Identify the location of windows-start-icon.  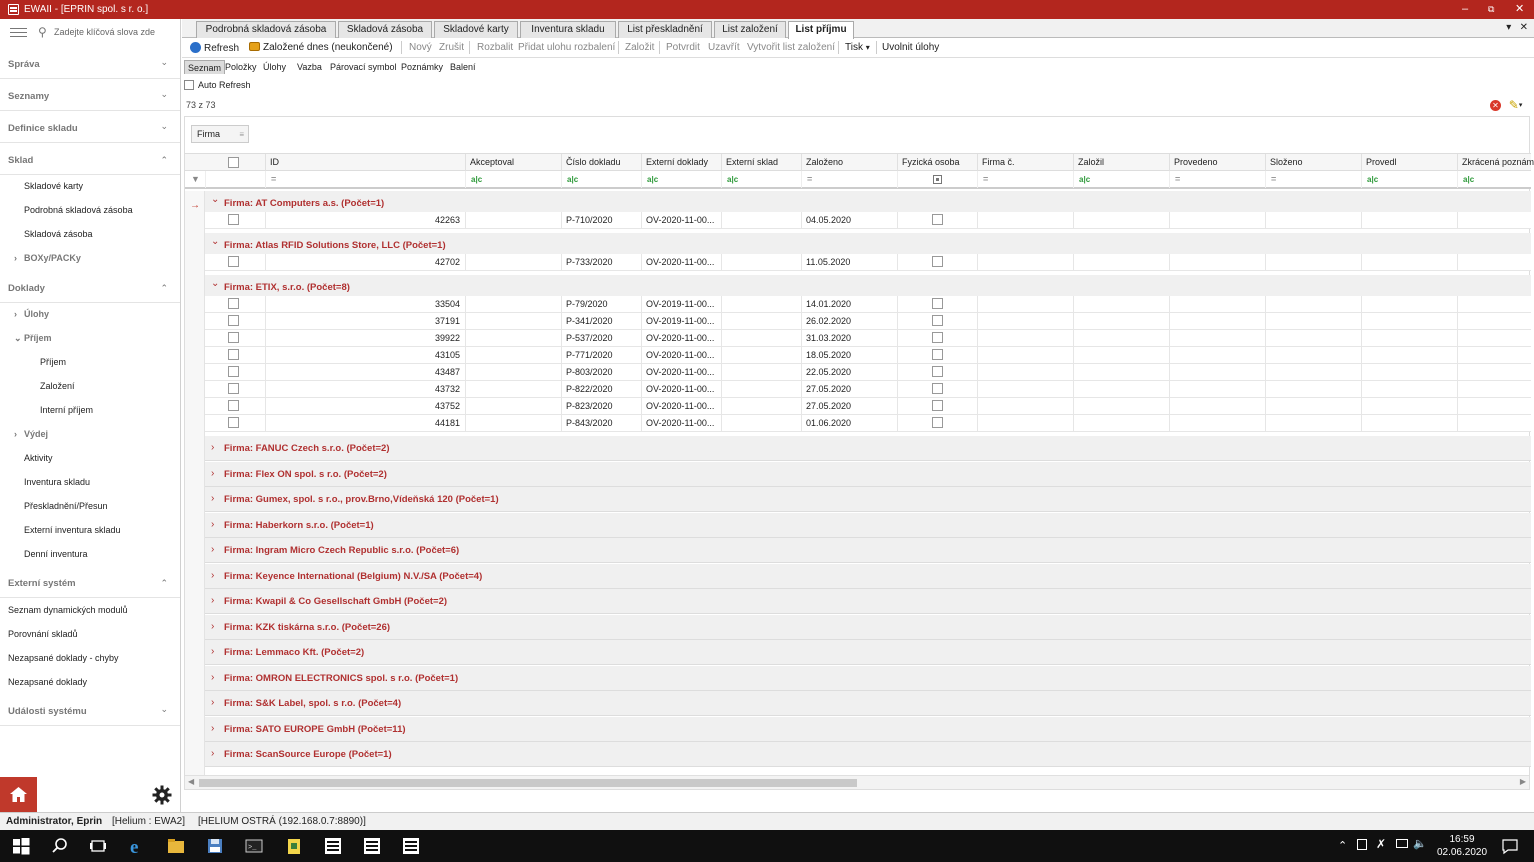
(21, 846).